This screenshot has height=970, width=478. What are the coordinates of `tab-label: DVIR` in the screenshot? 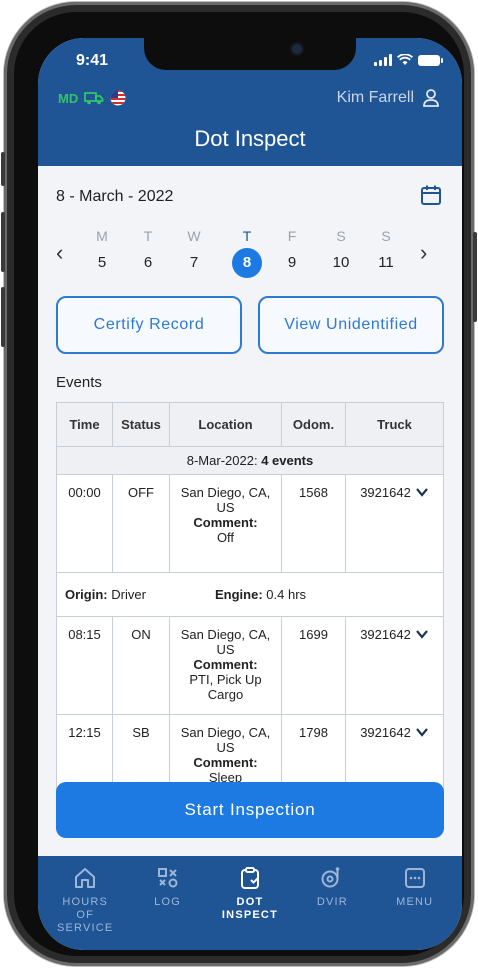 It's located at (332, 902).